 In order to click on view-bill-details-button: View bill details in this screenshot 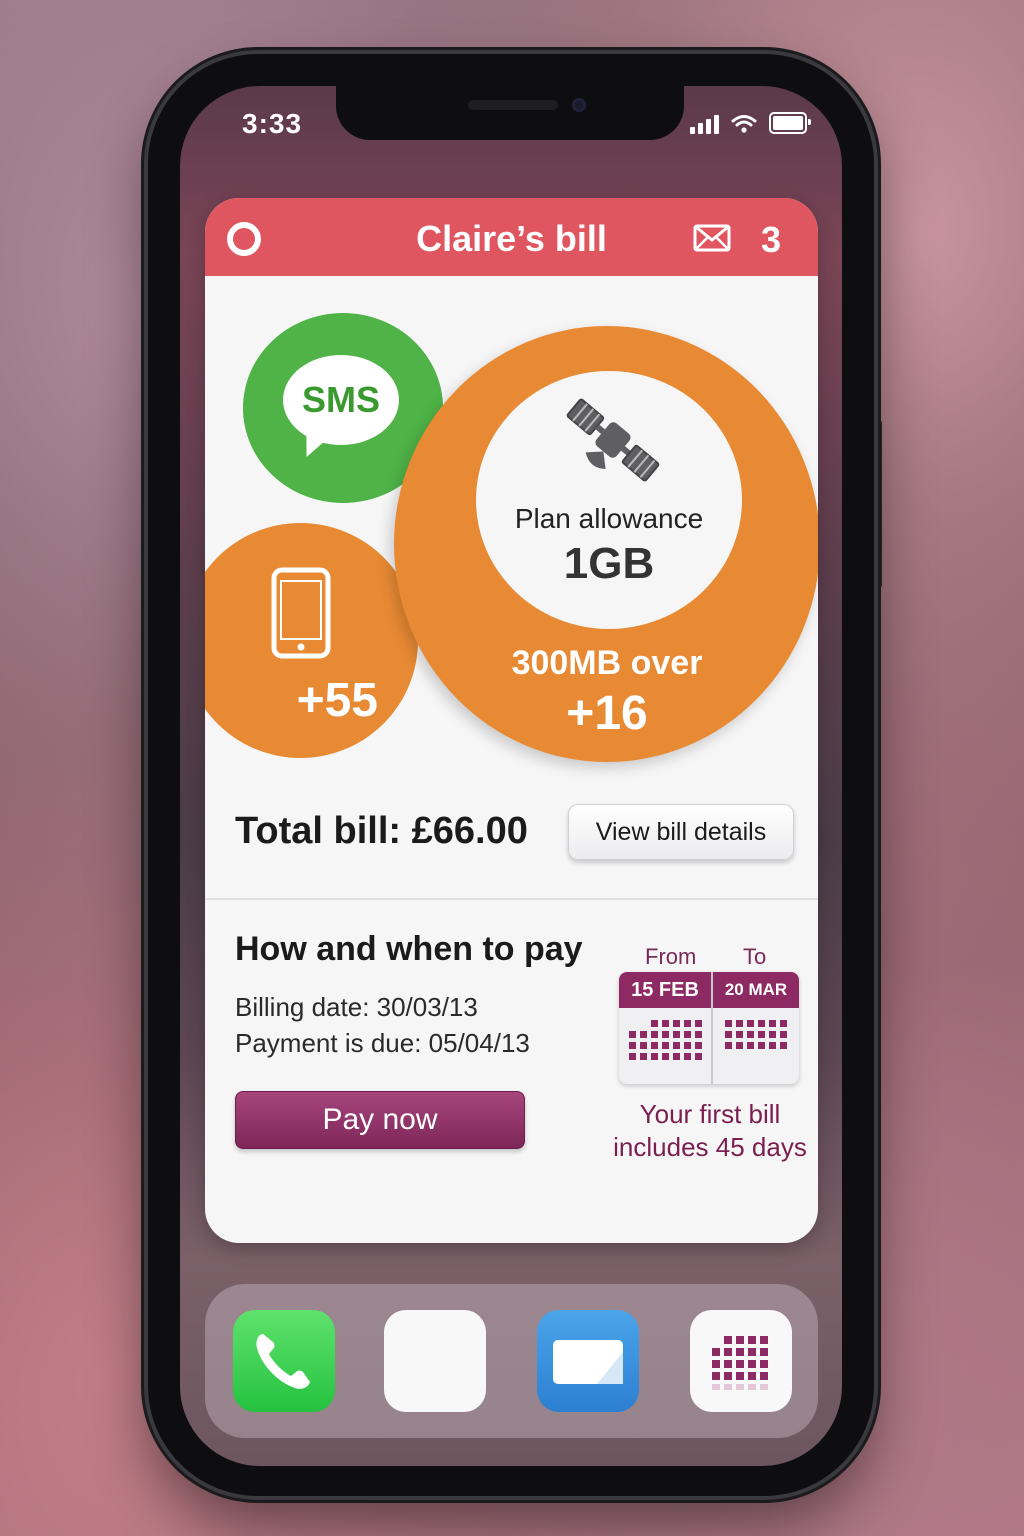, I will do `click(681, 832)`.